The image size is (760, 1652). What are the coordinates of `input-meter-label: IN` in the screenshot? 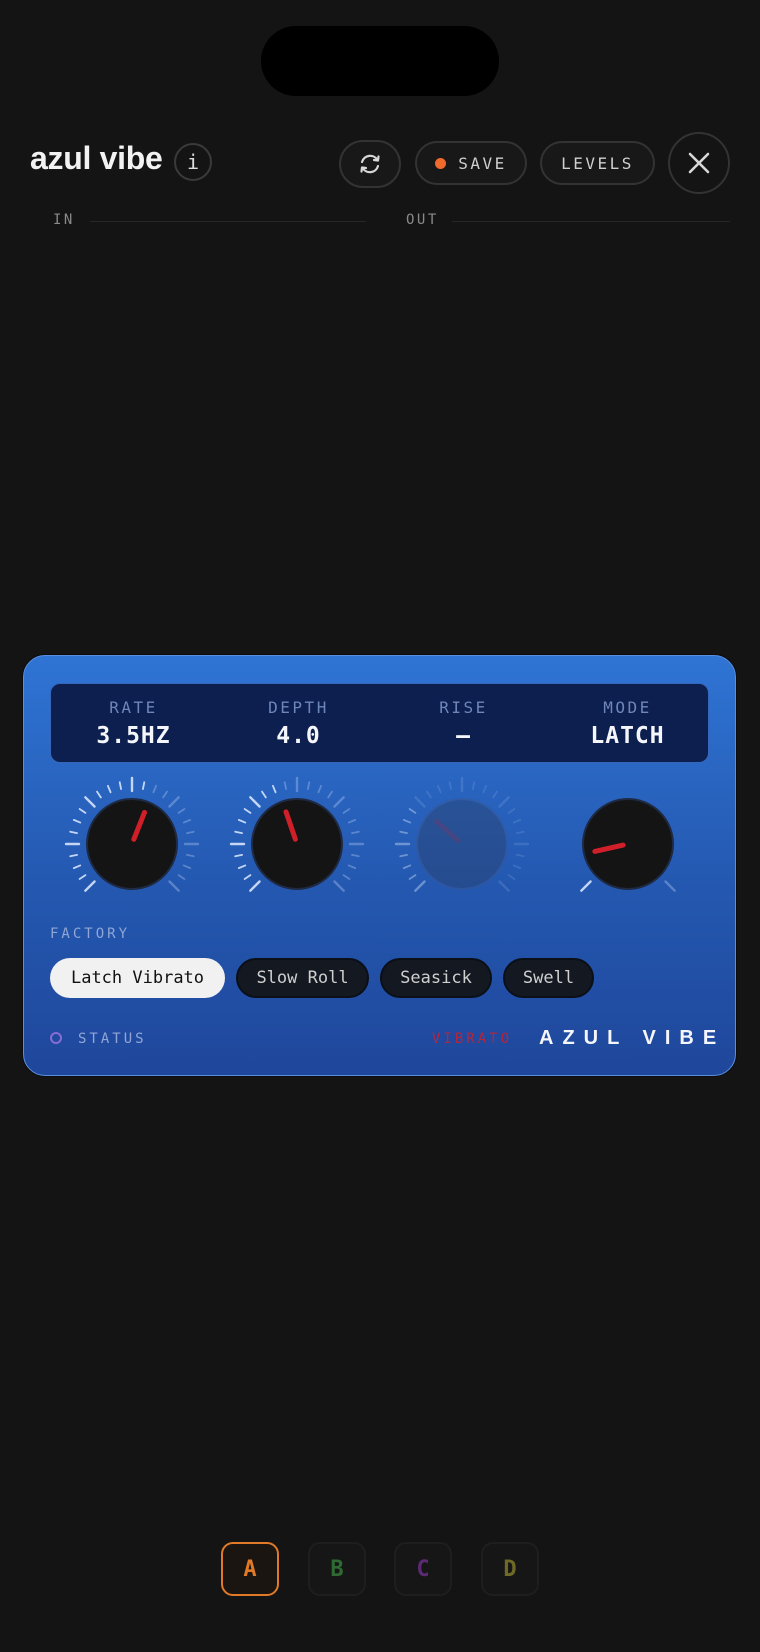 It's located at (64, 220).